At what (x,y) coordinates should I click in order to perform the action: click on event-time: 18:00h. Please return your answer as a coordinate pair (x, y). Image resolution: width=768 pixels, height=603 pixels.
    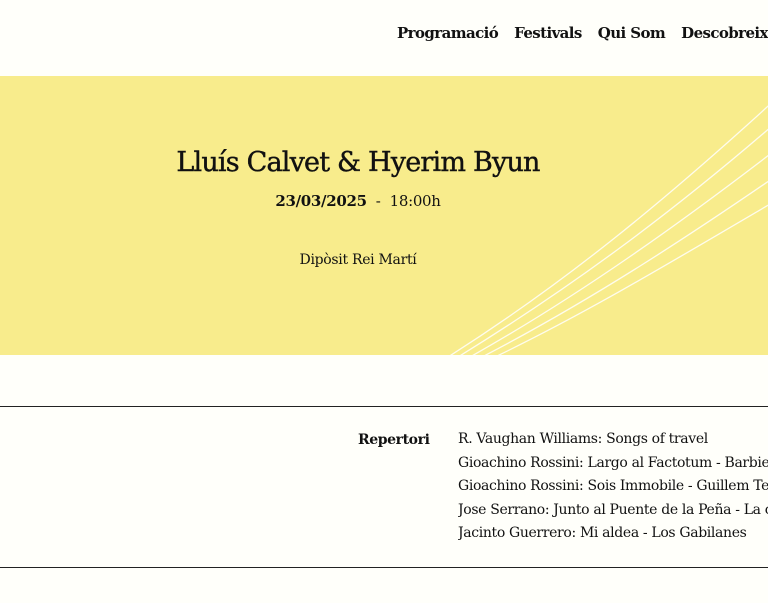
    Looking at the image, I should click on (415, 201).